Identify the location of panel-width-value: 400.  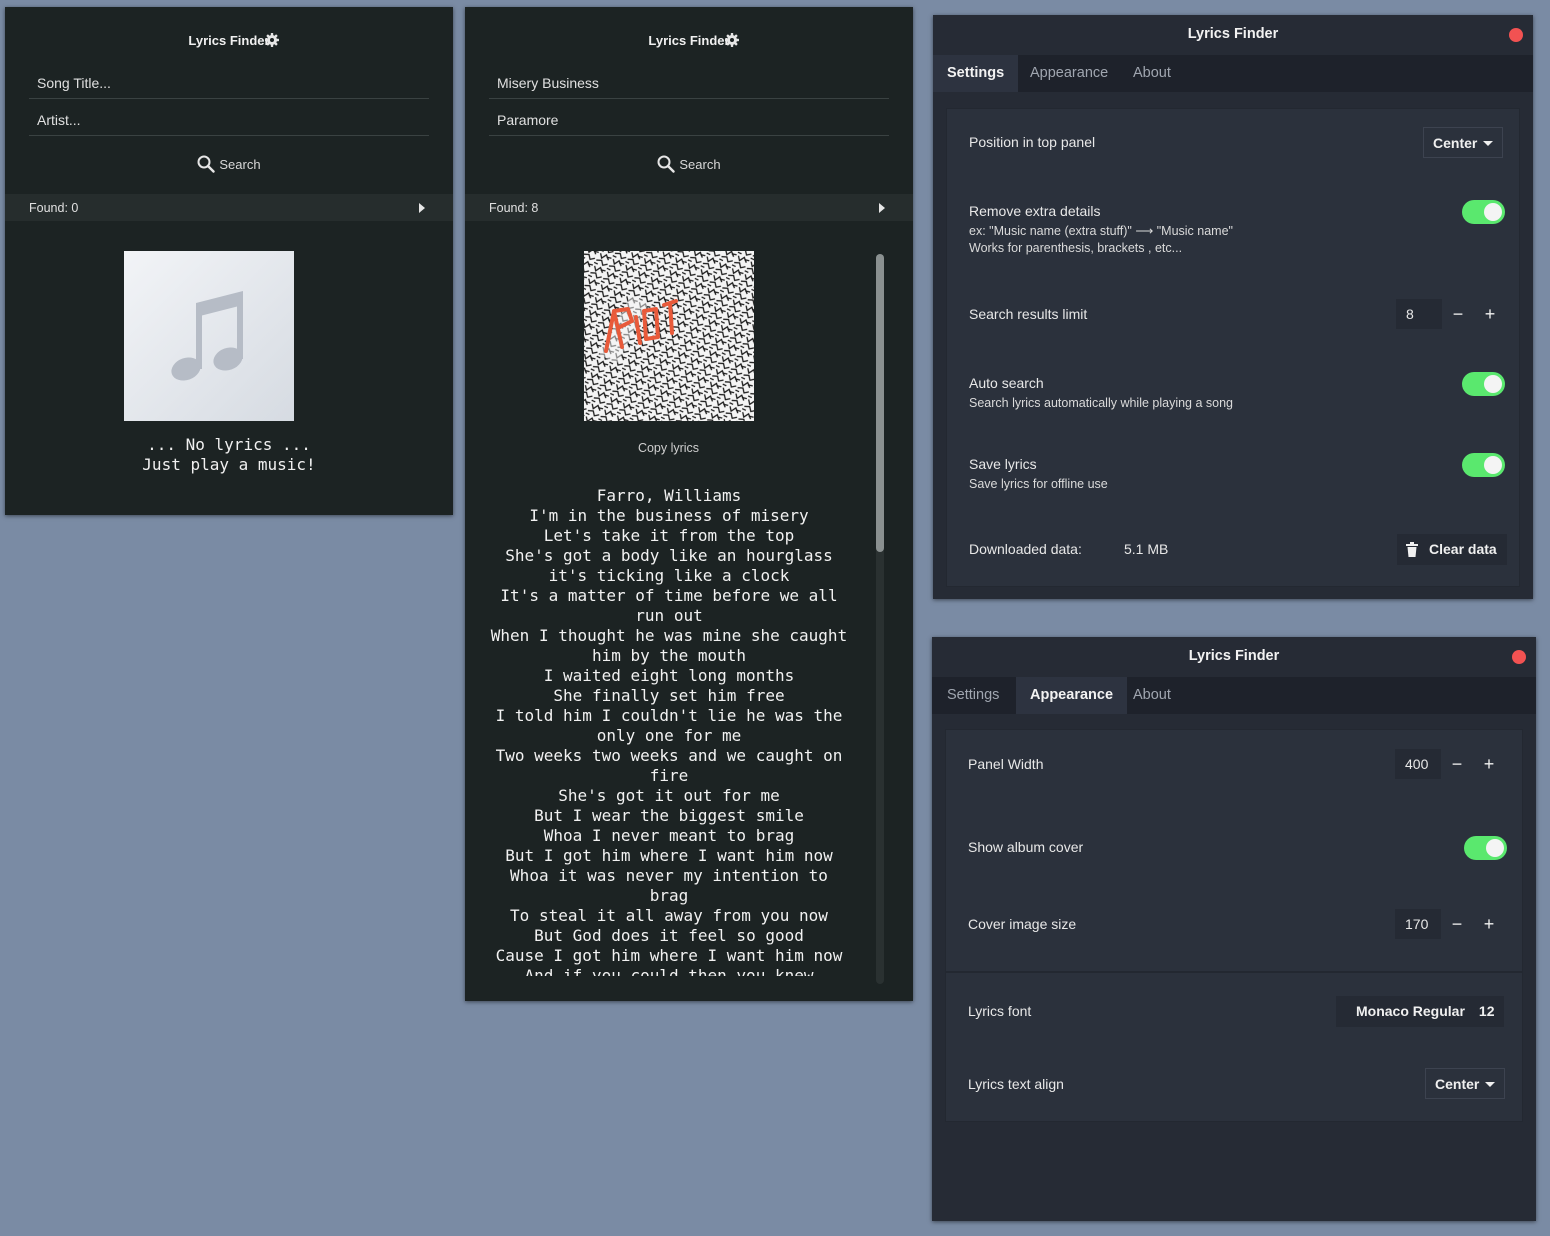
(1418, 764).